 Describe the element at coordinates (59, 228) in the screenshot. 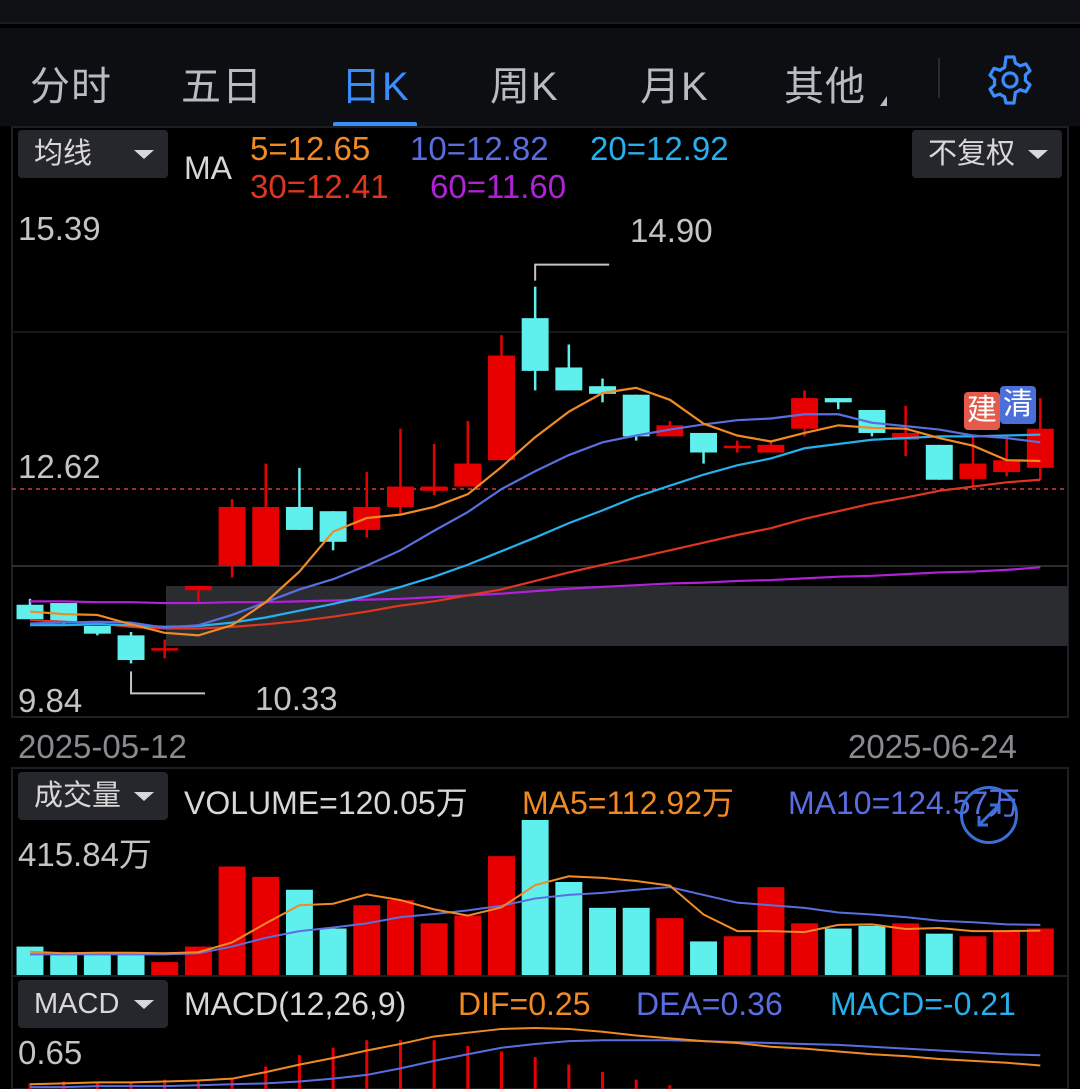

I see `y-axis-top-label: 15.39` at that location.